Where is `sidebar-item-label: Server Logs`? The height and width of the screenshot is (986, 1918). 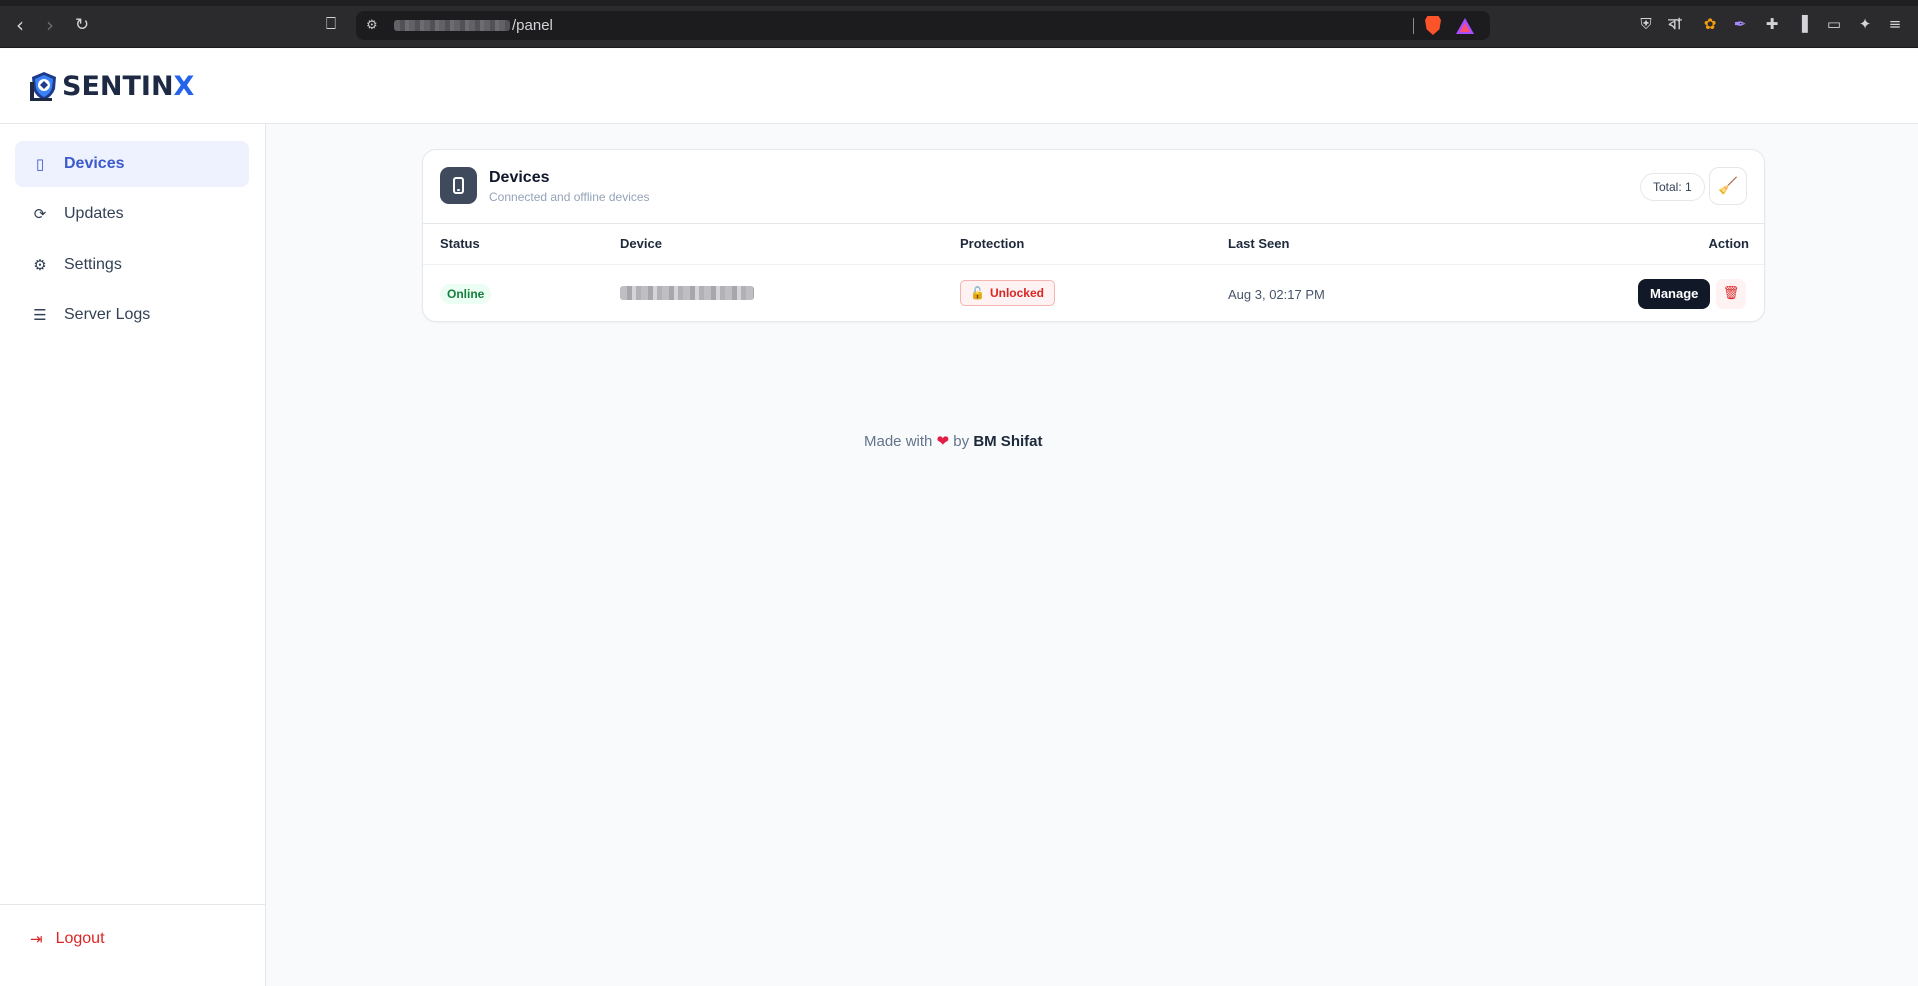
sidebar-item-label: Server Logs is located at coordinates (107, 314).